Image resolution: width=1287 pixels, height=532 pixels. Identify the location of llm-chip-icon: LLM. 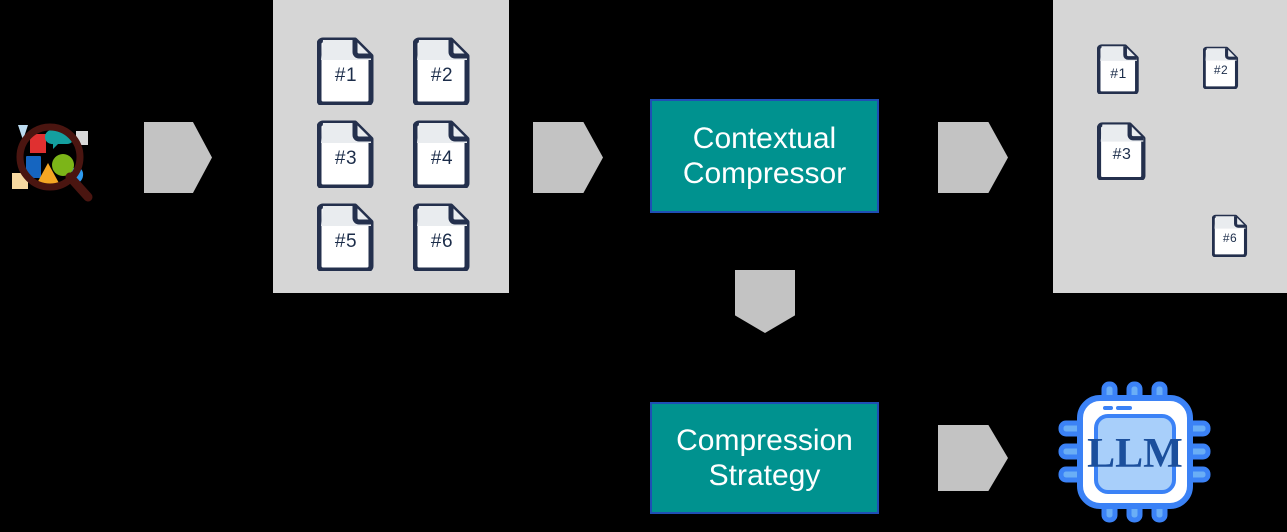
(1135, 452).